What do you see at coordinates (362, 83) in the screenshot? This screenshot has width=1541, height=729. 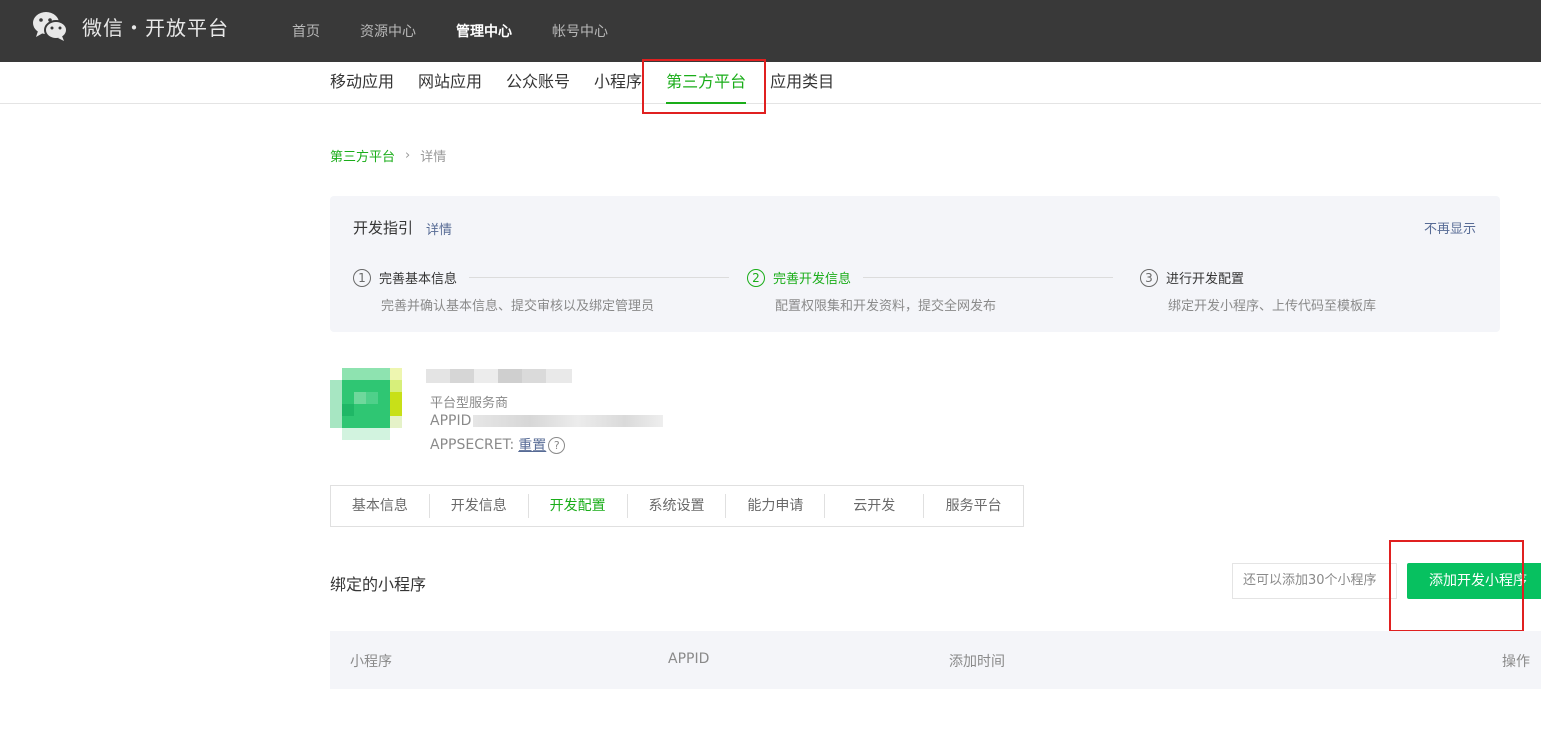 I see `subnav-mobile-apps: 移动应用` at bounding box center [362, 83].